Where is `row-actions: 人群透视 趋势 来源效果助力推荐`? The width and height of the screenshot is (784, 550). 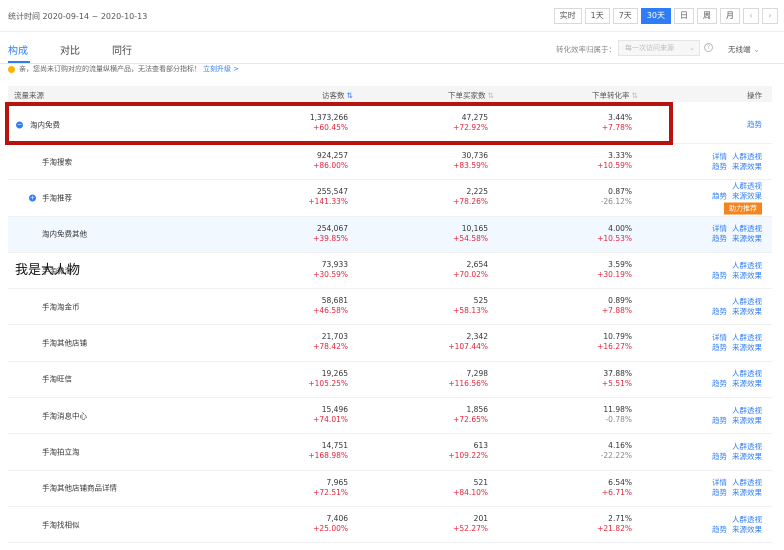 row-actions: 人群透视 趋势 来源效果助力推荐 is located at coordinates (734, 198).